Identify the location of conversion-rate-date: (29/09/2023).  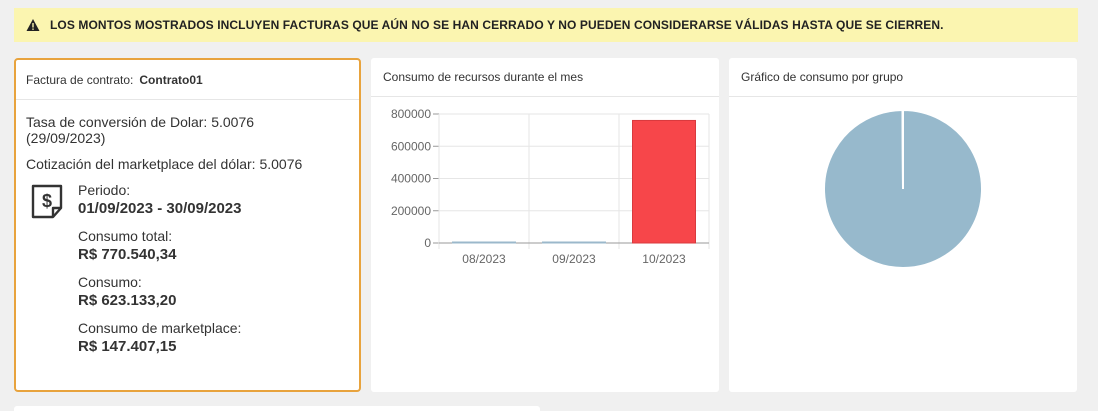
(66, 138).